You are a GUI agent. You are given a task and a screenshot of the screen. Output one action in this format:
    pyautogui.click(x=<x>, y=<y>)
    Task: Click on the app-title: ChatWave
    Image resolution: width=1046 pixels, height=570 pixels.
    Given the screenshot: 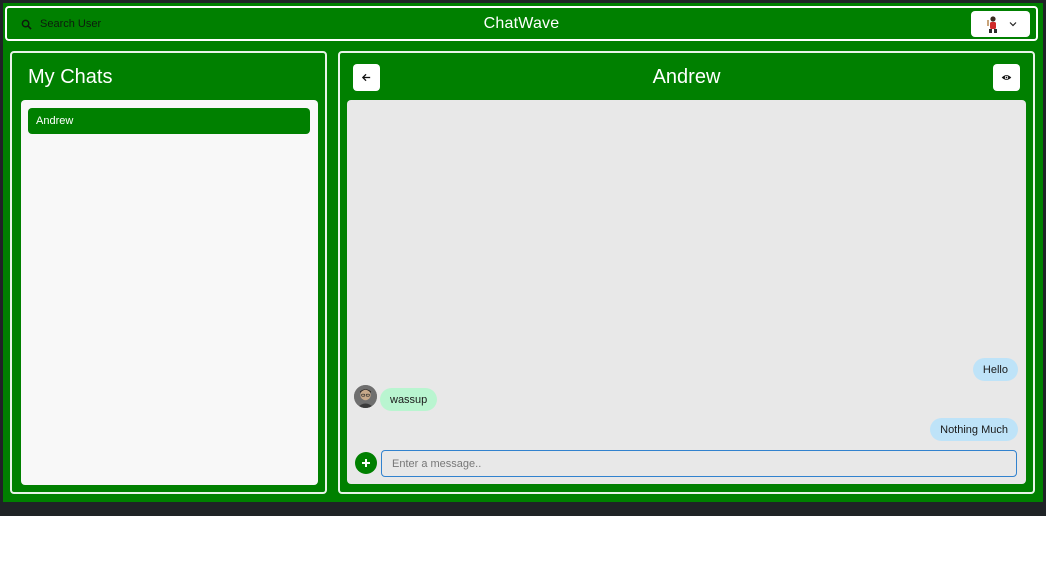 What is the action you would take?
    pyautogui.click(x=521, y=23)
    